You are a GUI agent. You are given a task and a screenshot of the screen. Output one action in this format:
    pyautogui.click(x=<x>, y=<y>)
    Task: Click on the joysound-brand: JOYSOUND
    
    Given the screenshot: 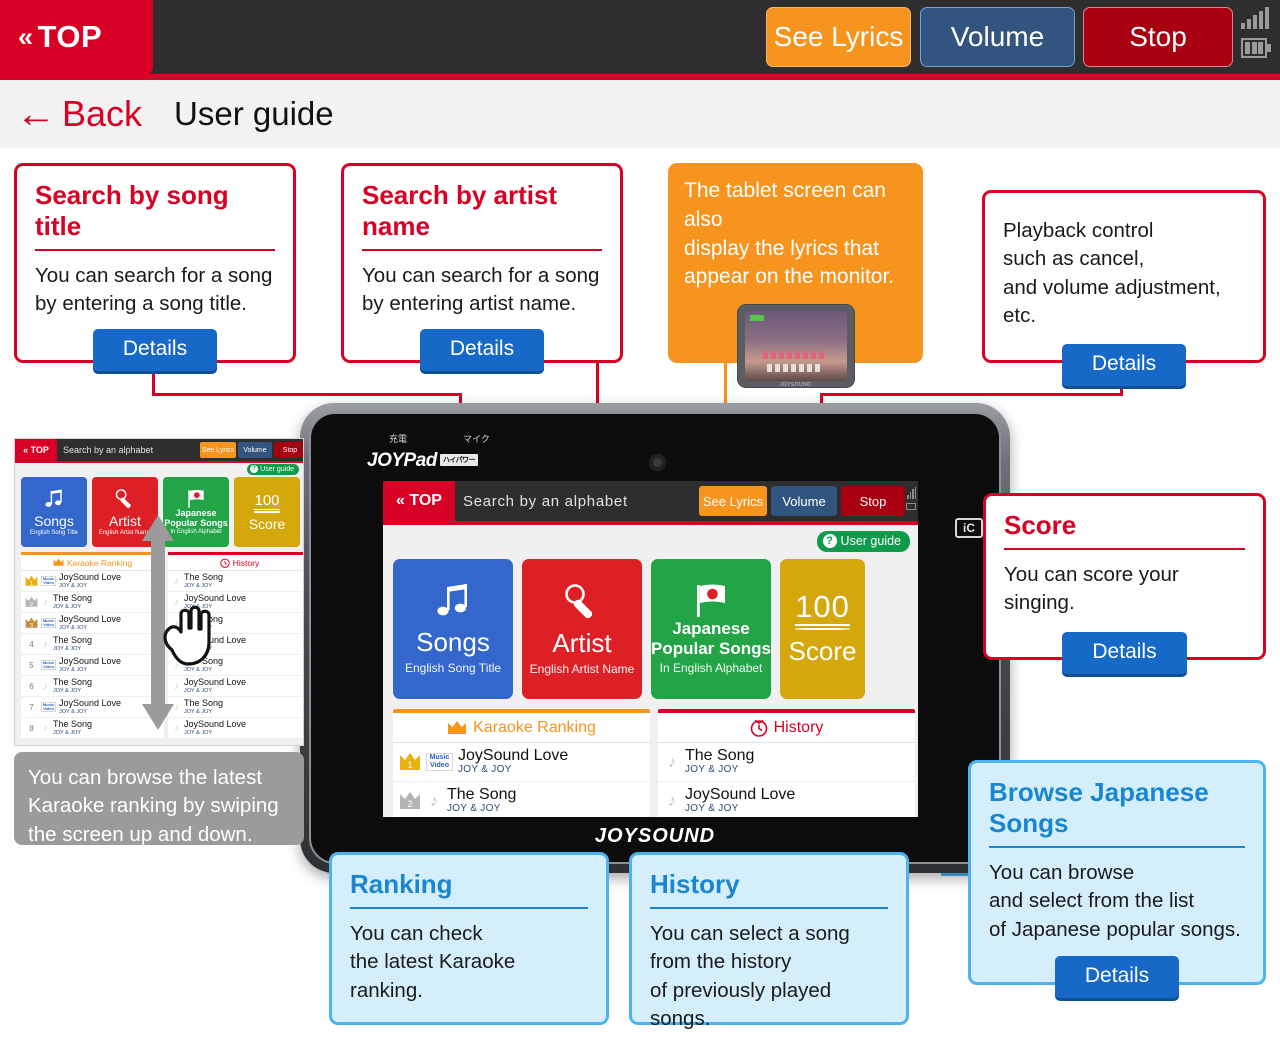 What is the action you would take?
    pyautogui.click(x=655, y=836)
    